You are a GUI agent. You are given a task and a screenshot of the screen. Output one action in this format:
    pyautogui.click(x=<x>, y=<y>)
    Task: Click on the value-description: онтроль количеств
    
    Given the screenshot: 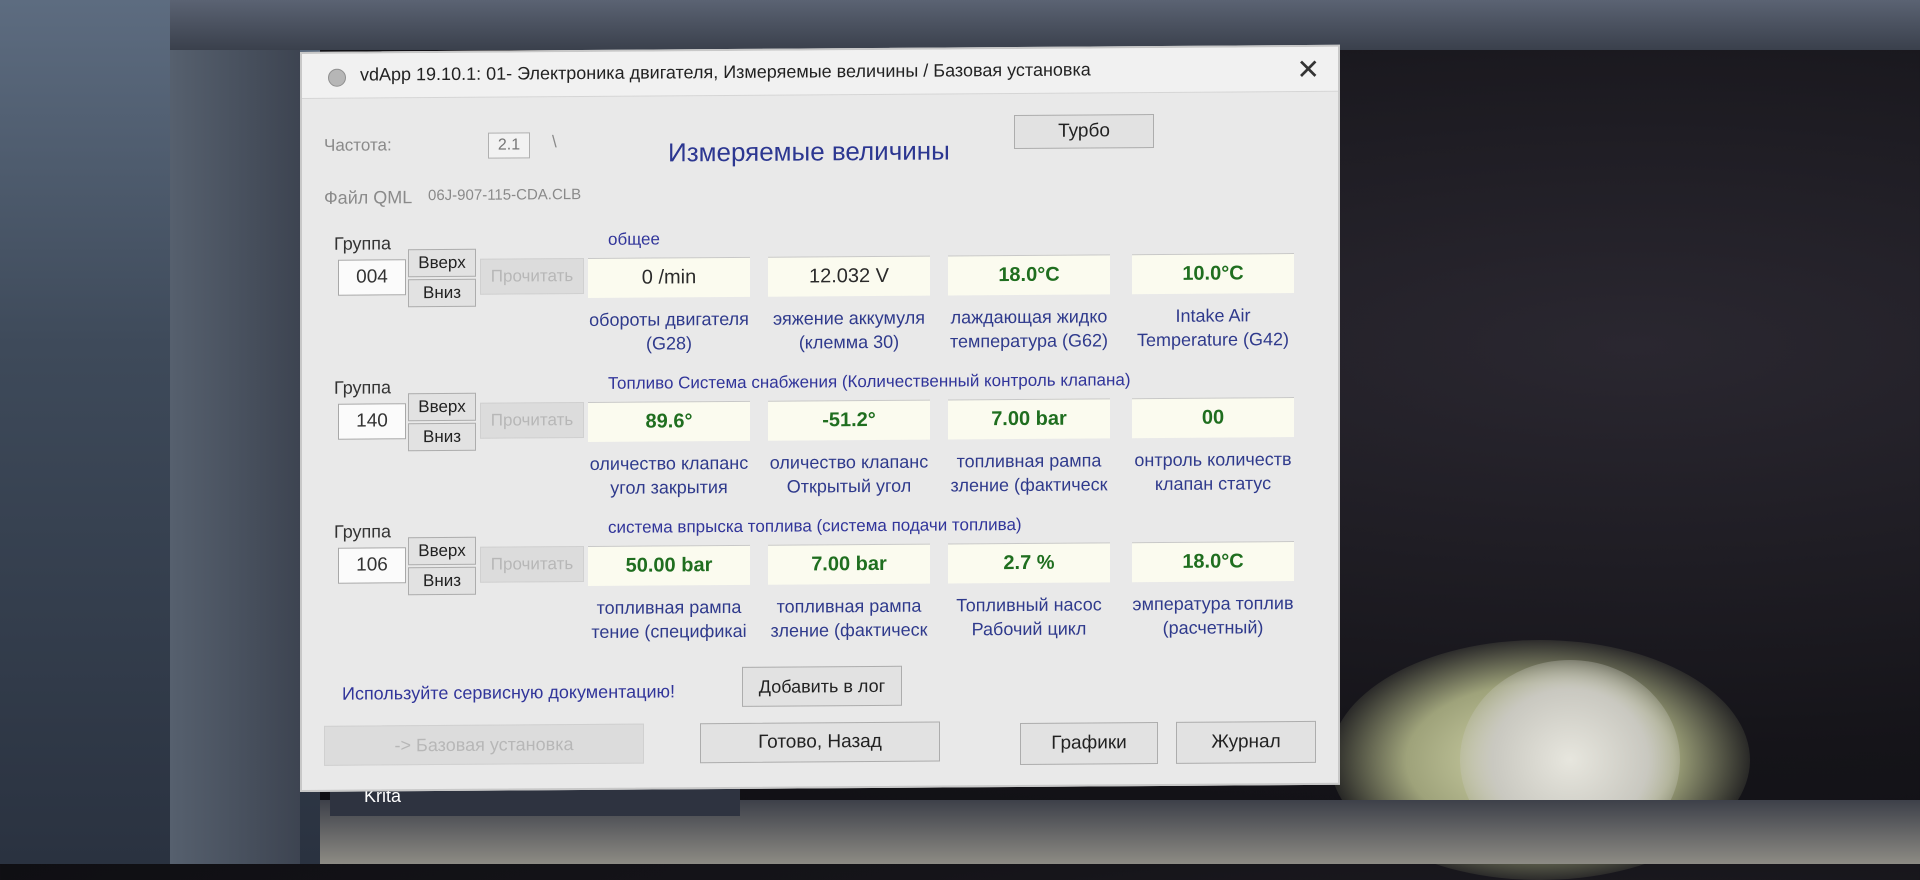 What is the action you would take?
    pyautogui.click(x=1213, y=460)
    